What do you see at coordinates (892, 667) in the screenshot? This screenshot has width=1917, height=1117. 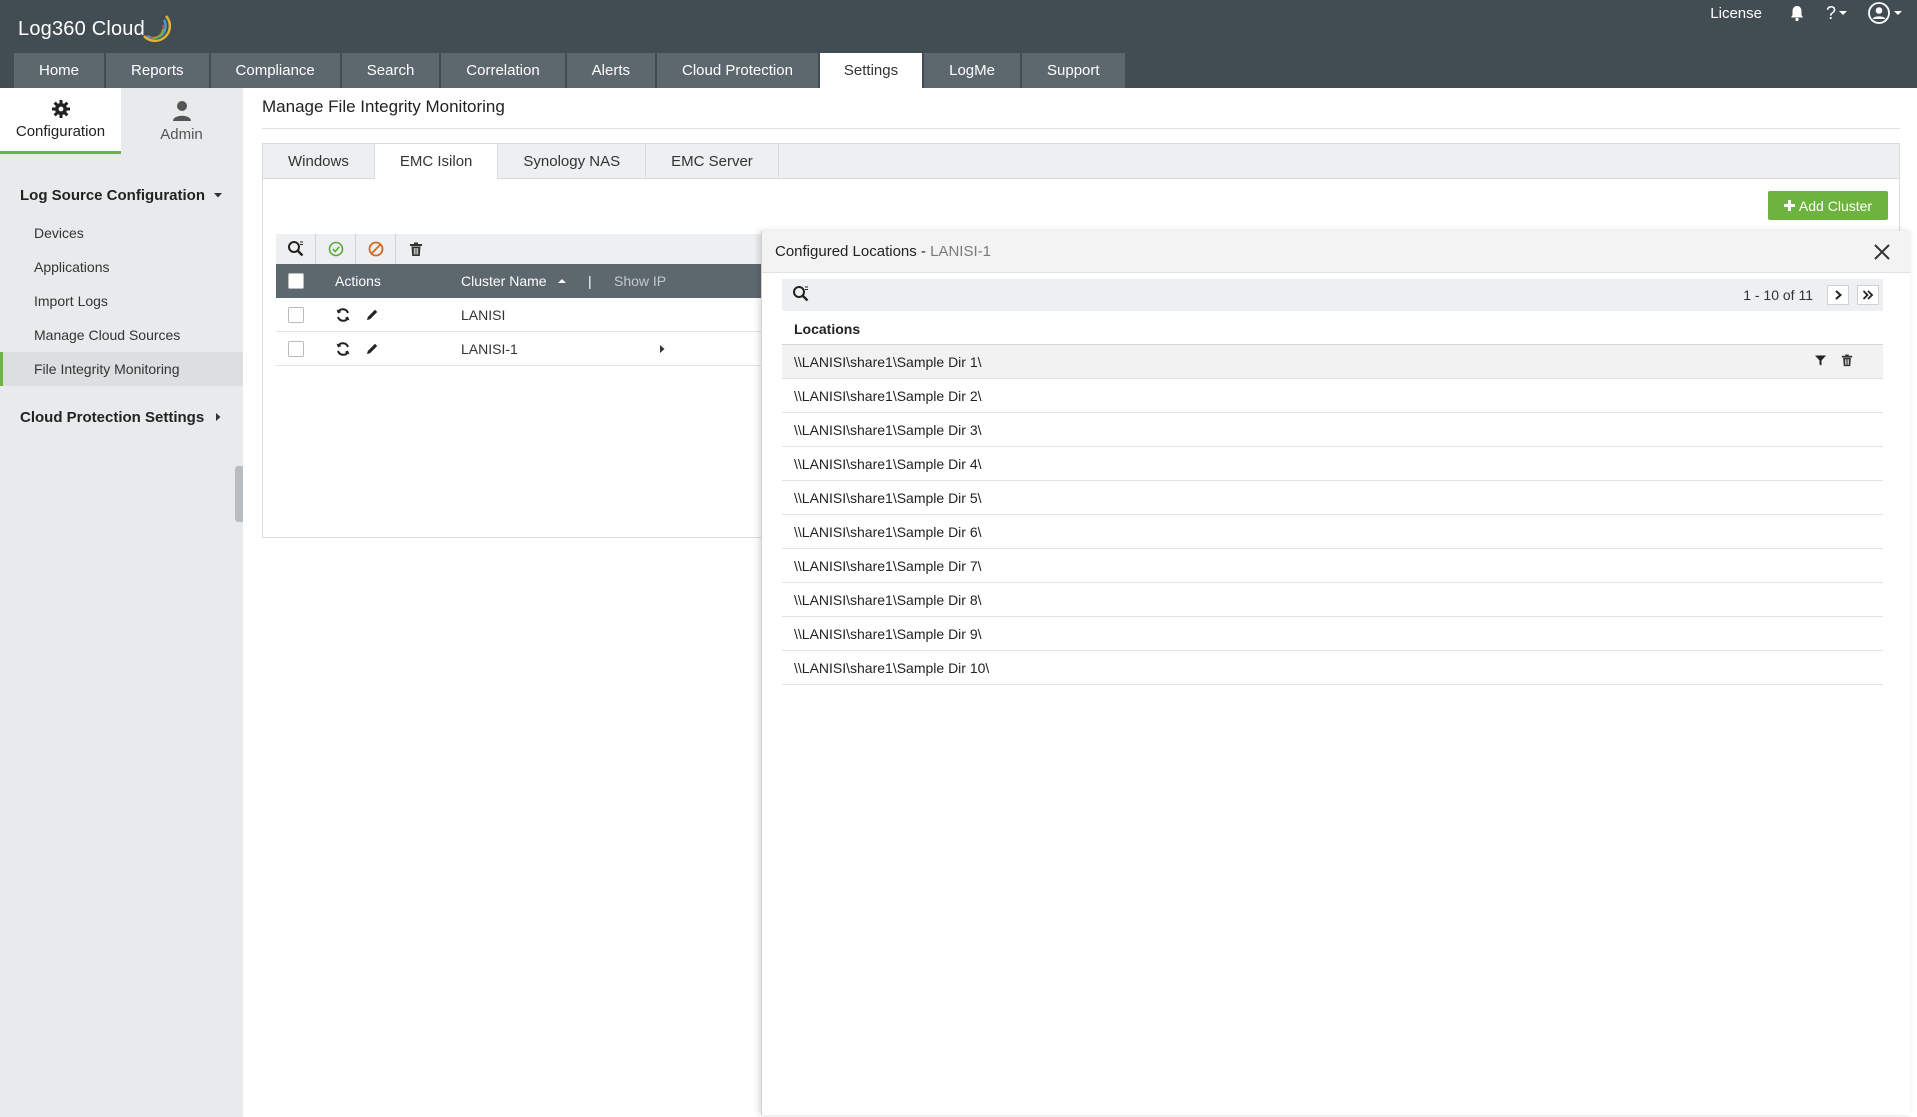 I see `location-path: \\LANISI\share1\Sample Dir 10\` at bounding box center [892, 667].